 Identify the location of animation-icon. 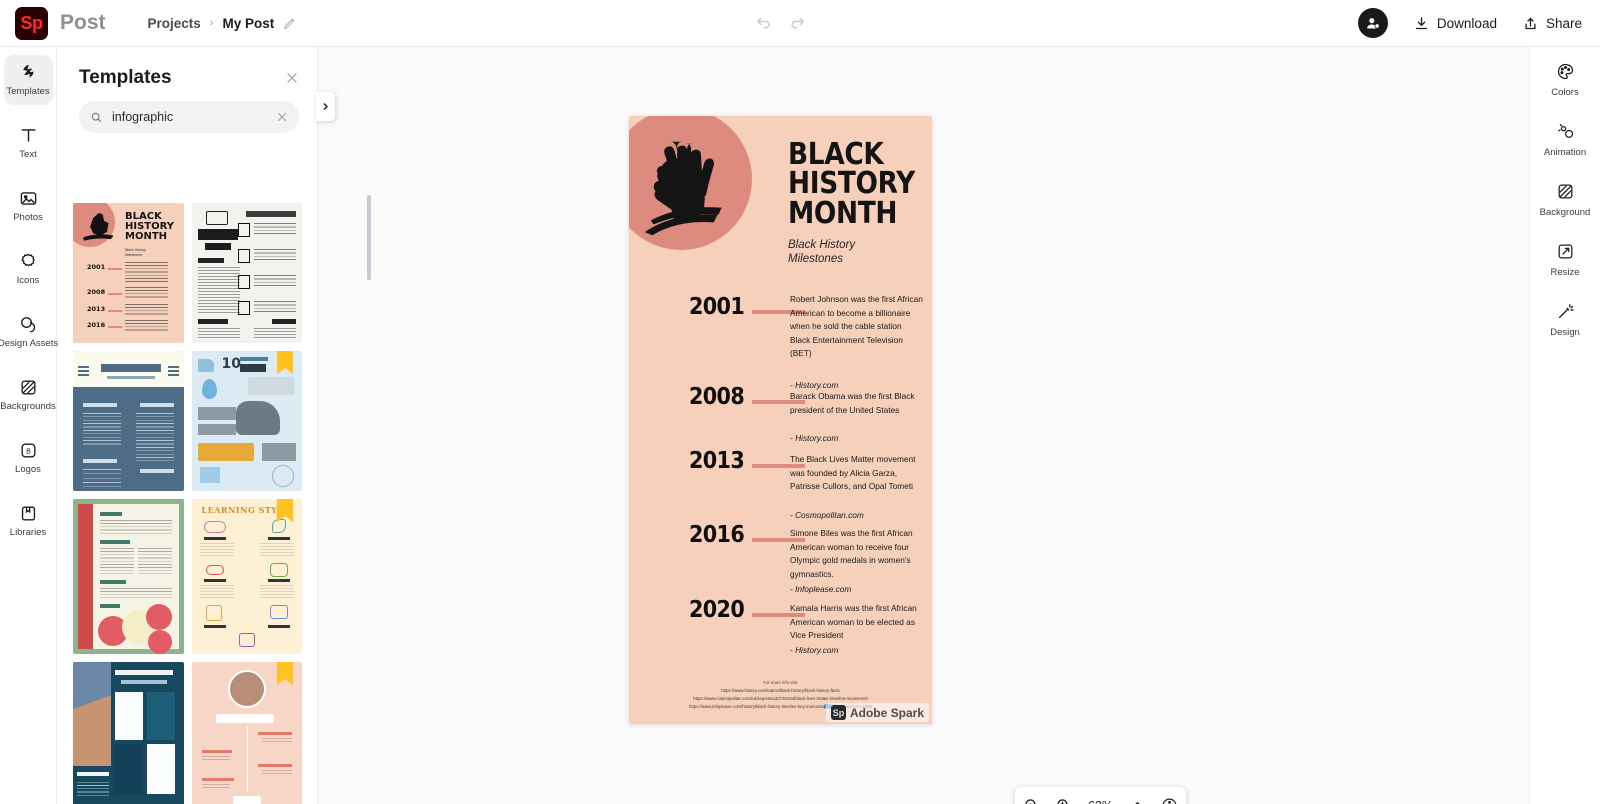
(1565, 131).